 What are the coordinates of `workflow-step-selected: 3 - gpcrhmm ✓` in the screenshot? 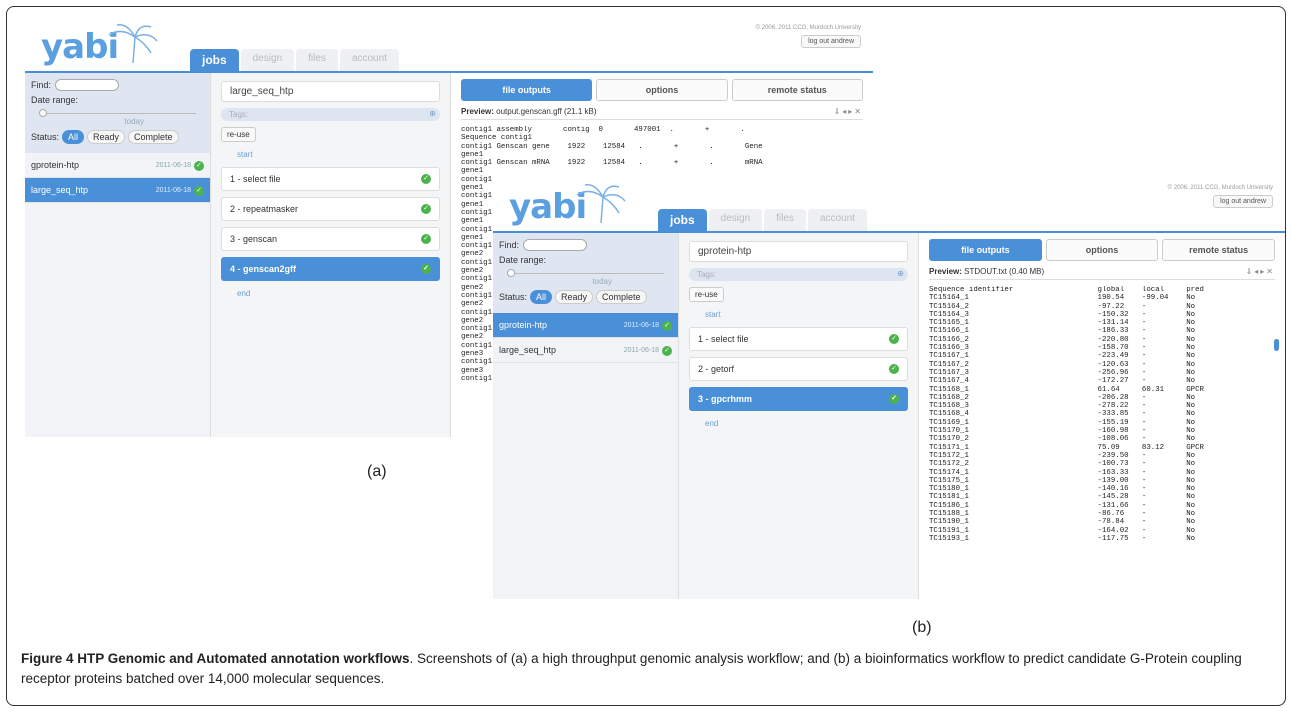 It's located at (798, 399).